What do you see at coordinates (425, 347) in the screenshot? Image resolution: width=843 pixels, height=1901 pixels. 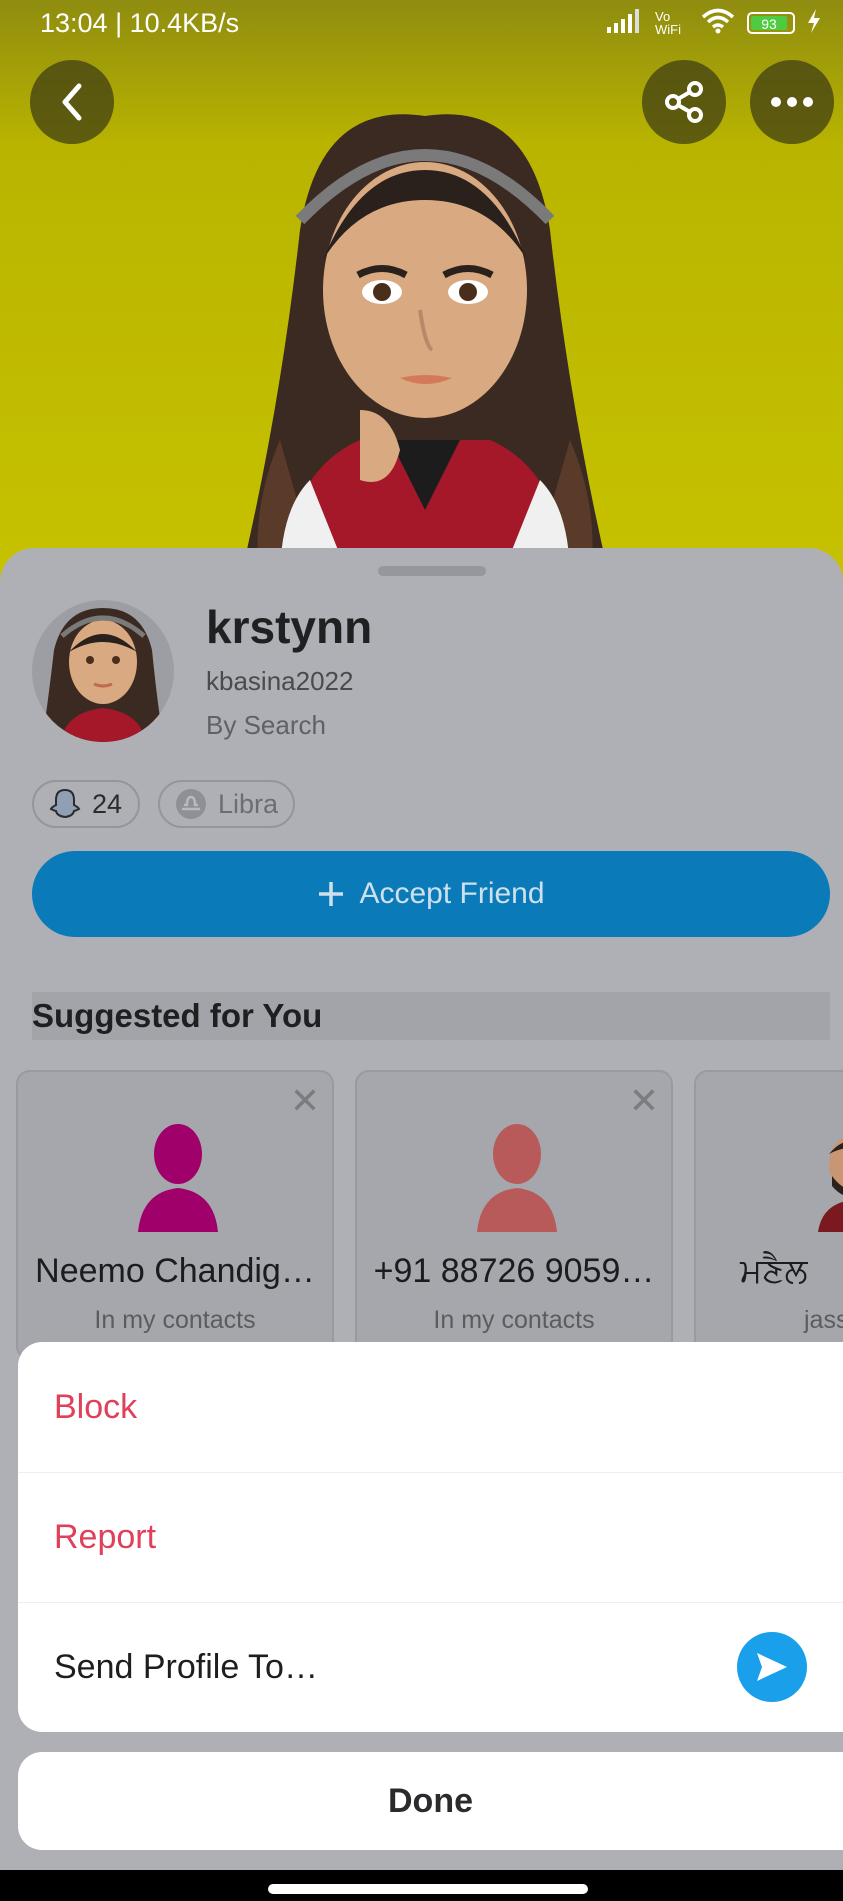 I see `bitmoji-avatar` at bounding box center [425, 347].